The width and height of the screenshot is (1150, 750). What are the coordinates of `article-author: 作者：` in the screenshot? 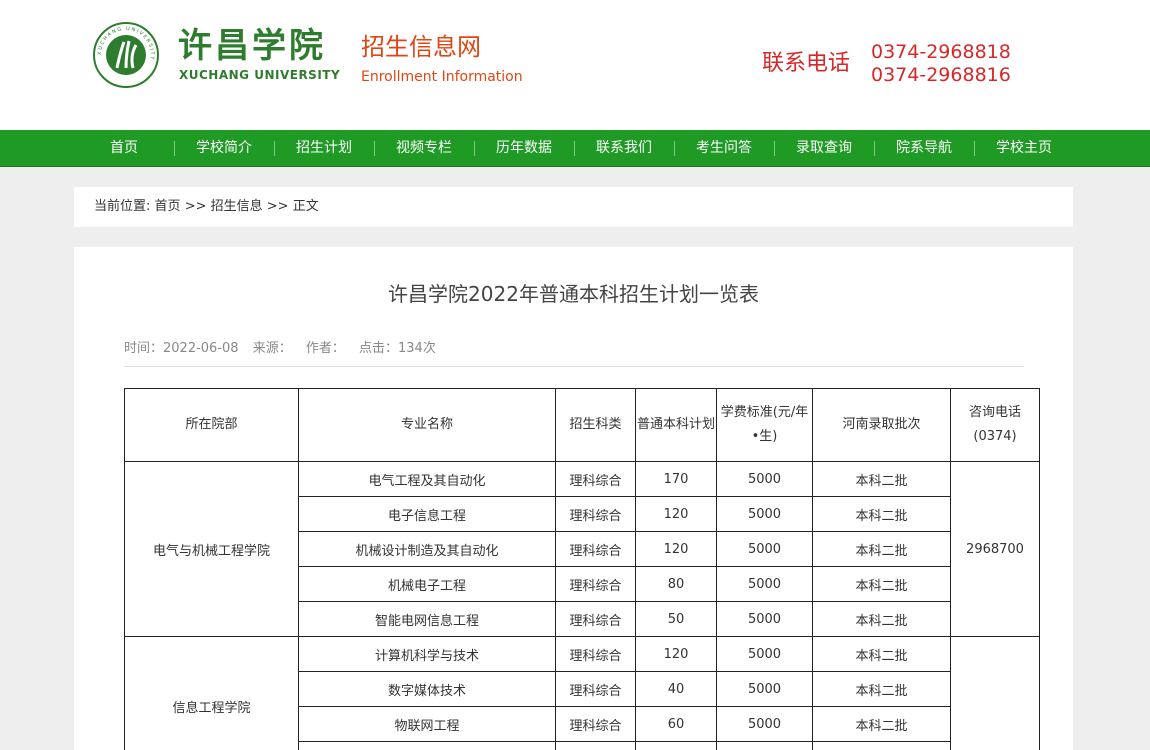 It's located at (325, 348).